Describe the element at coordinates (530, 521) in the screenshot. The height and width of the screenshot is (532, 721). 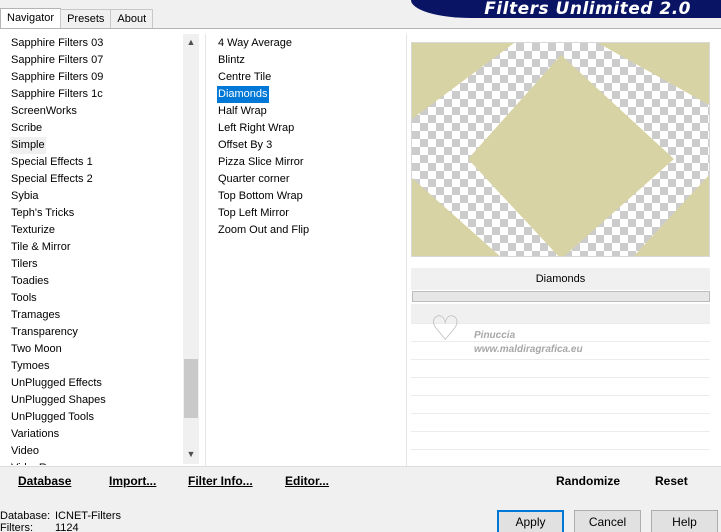
I see `apply-button: Apply` at that location.